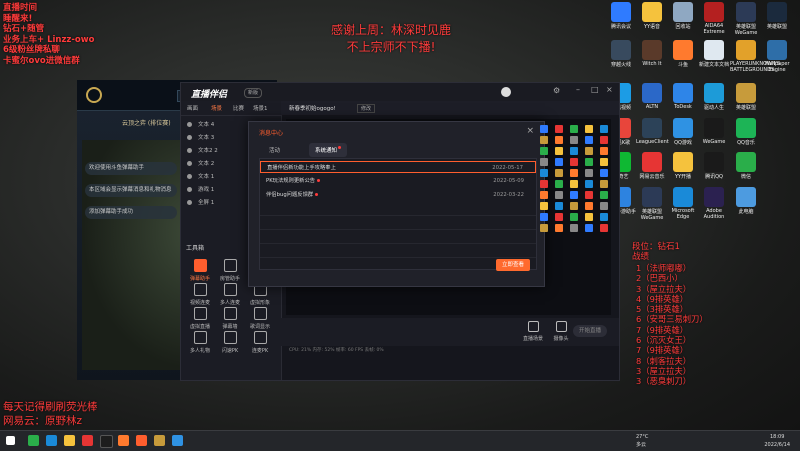 The height and width of the screenshot is (451, 800). What do you see at coordinates (141, 440) in the screenshot?
I see `stream-companion-icon` at bounding box center [141, 440].